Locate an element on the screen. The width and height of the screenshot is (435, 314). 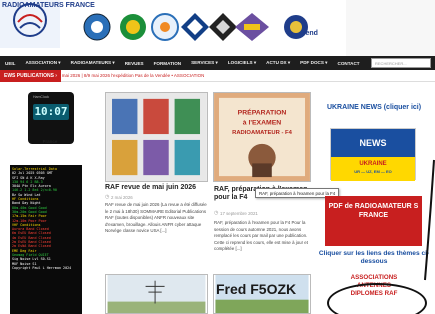
hand-drawn-line is located at coordinates (429, 220).